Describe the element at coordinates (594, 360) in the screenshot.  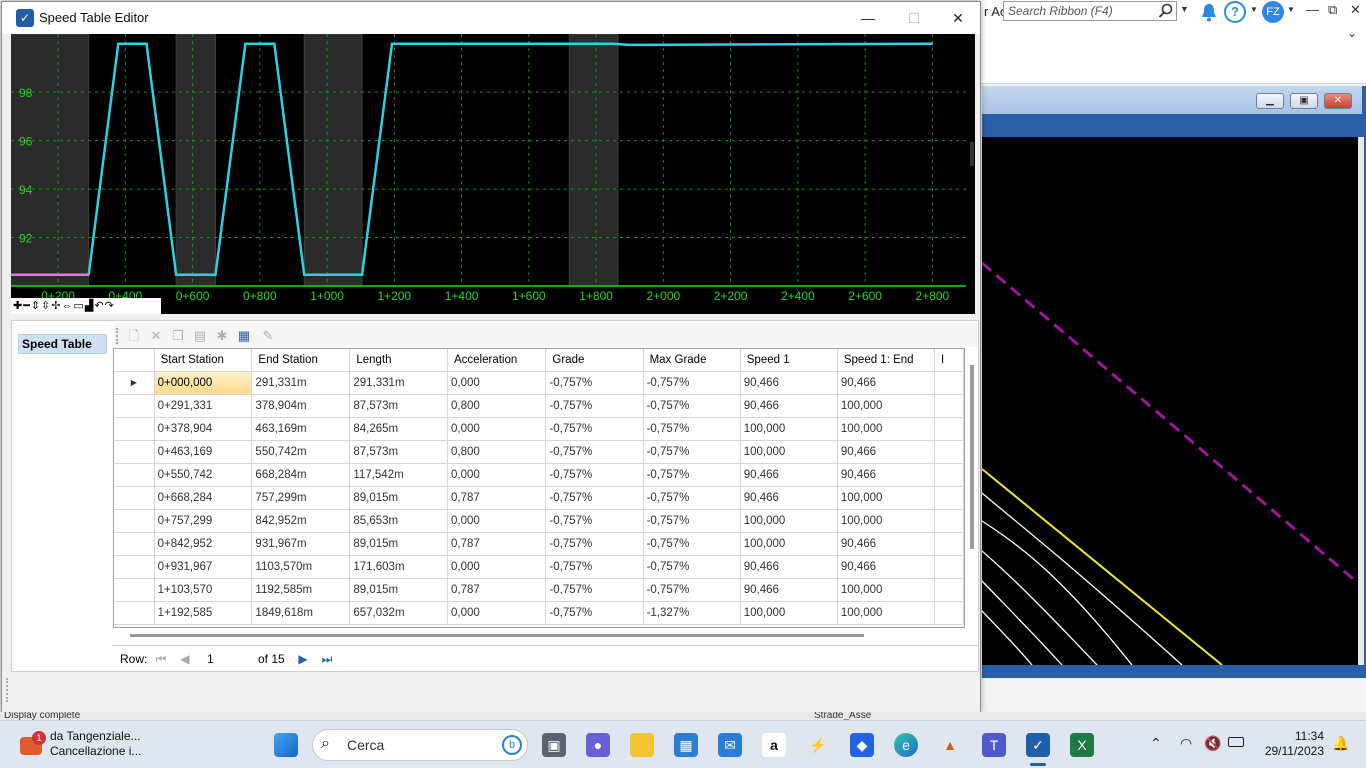
I see `col-grade: Grade` at that location.